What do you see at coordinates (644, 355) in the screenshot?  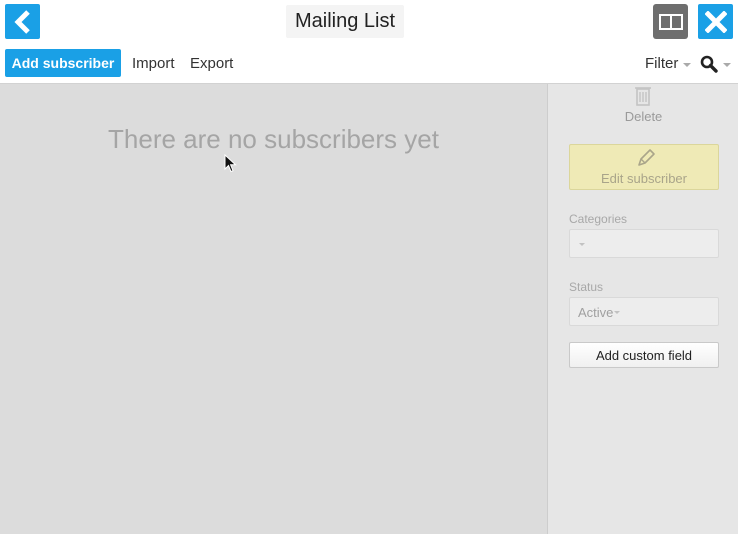 I see `add-custom-field-button: Add custom field` at bounding box center [644, 355].